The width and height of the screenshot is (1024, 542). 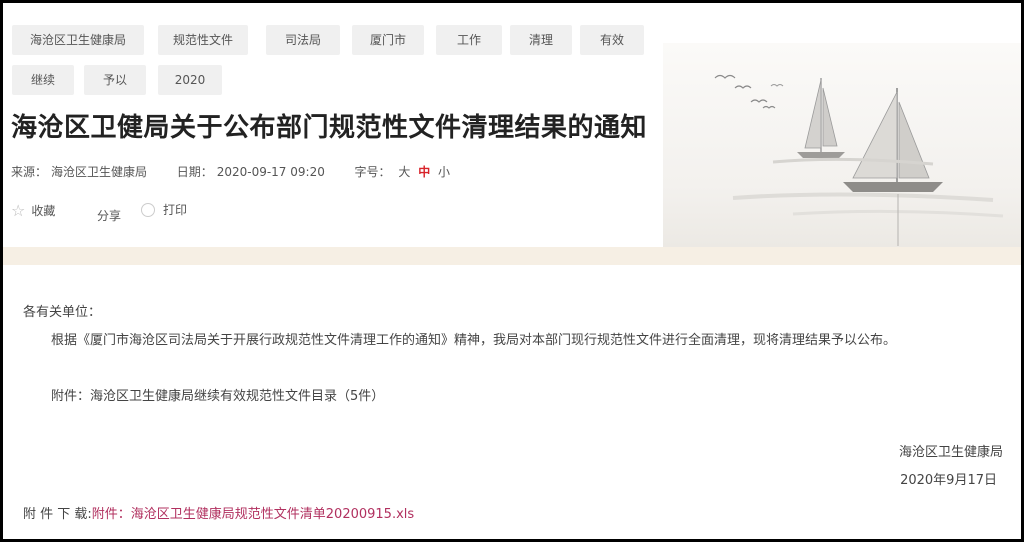 What do you see at coordinates (404, 172) in the screenshot?
I see `font-size-large-button: 大` at bounding box center [404, 172].